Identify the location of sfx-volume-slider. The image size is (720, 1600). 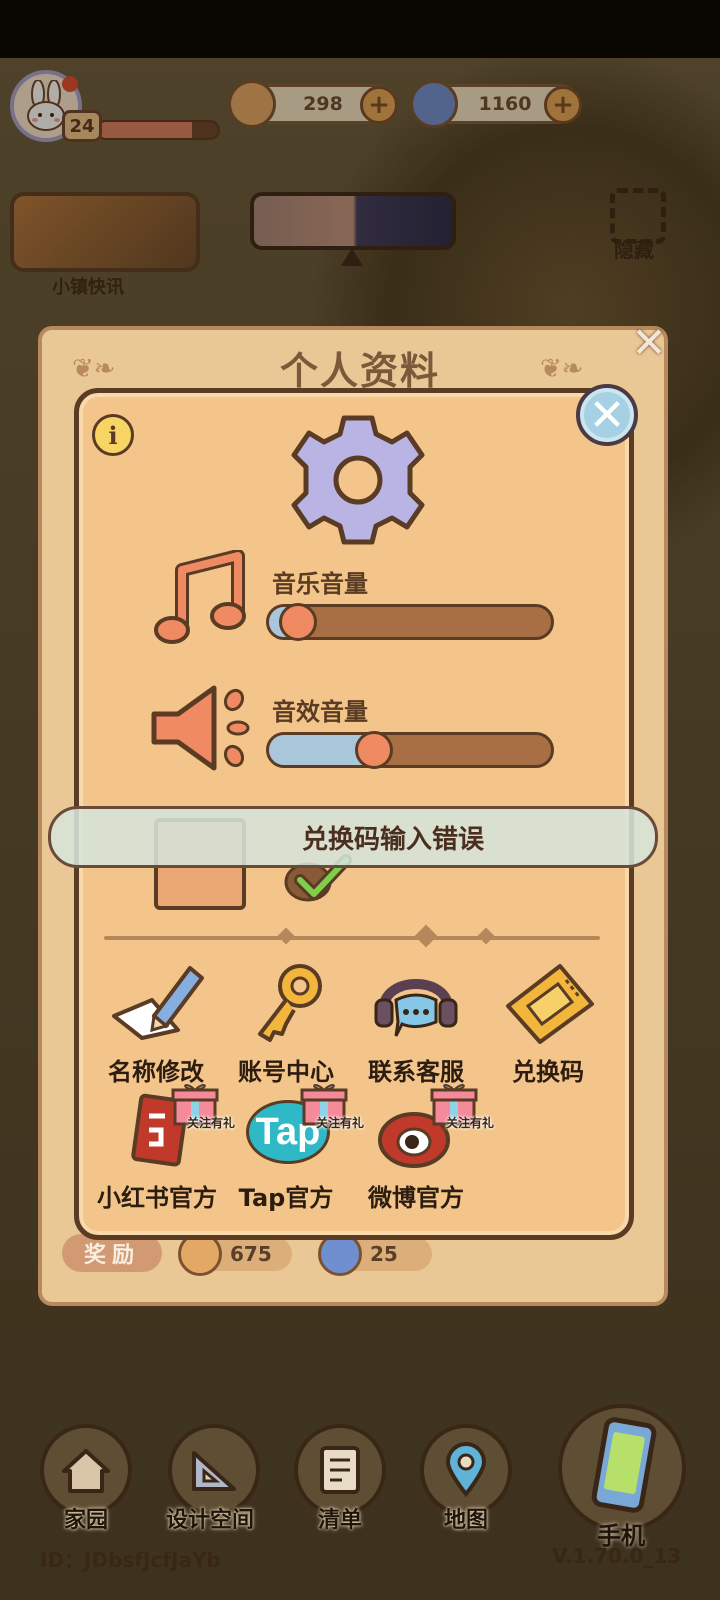
(410, 750).